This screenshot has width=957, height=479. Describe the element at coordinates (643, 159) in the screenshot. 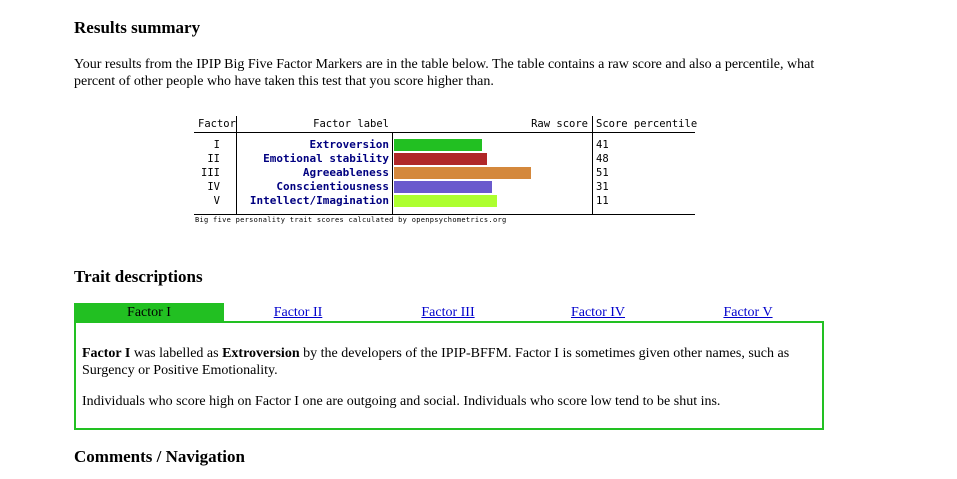

I see `row-percentile: 48` at that location.